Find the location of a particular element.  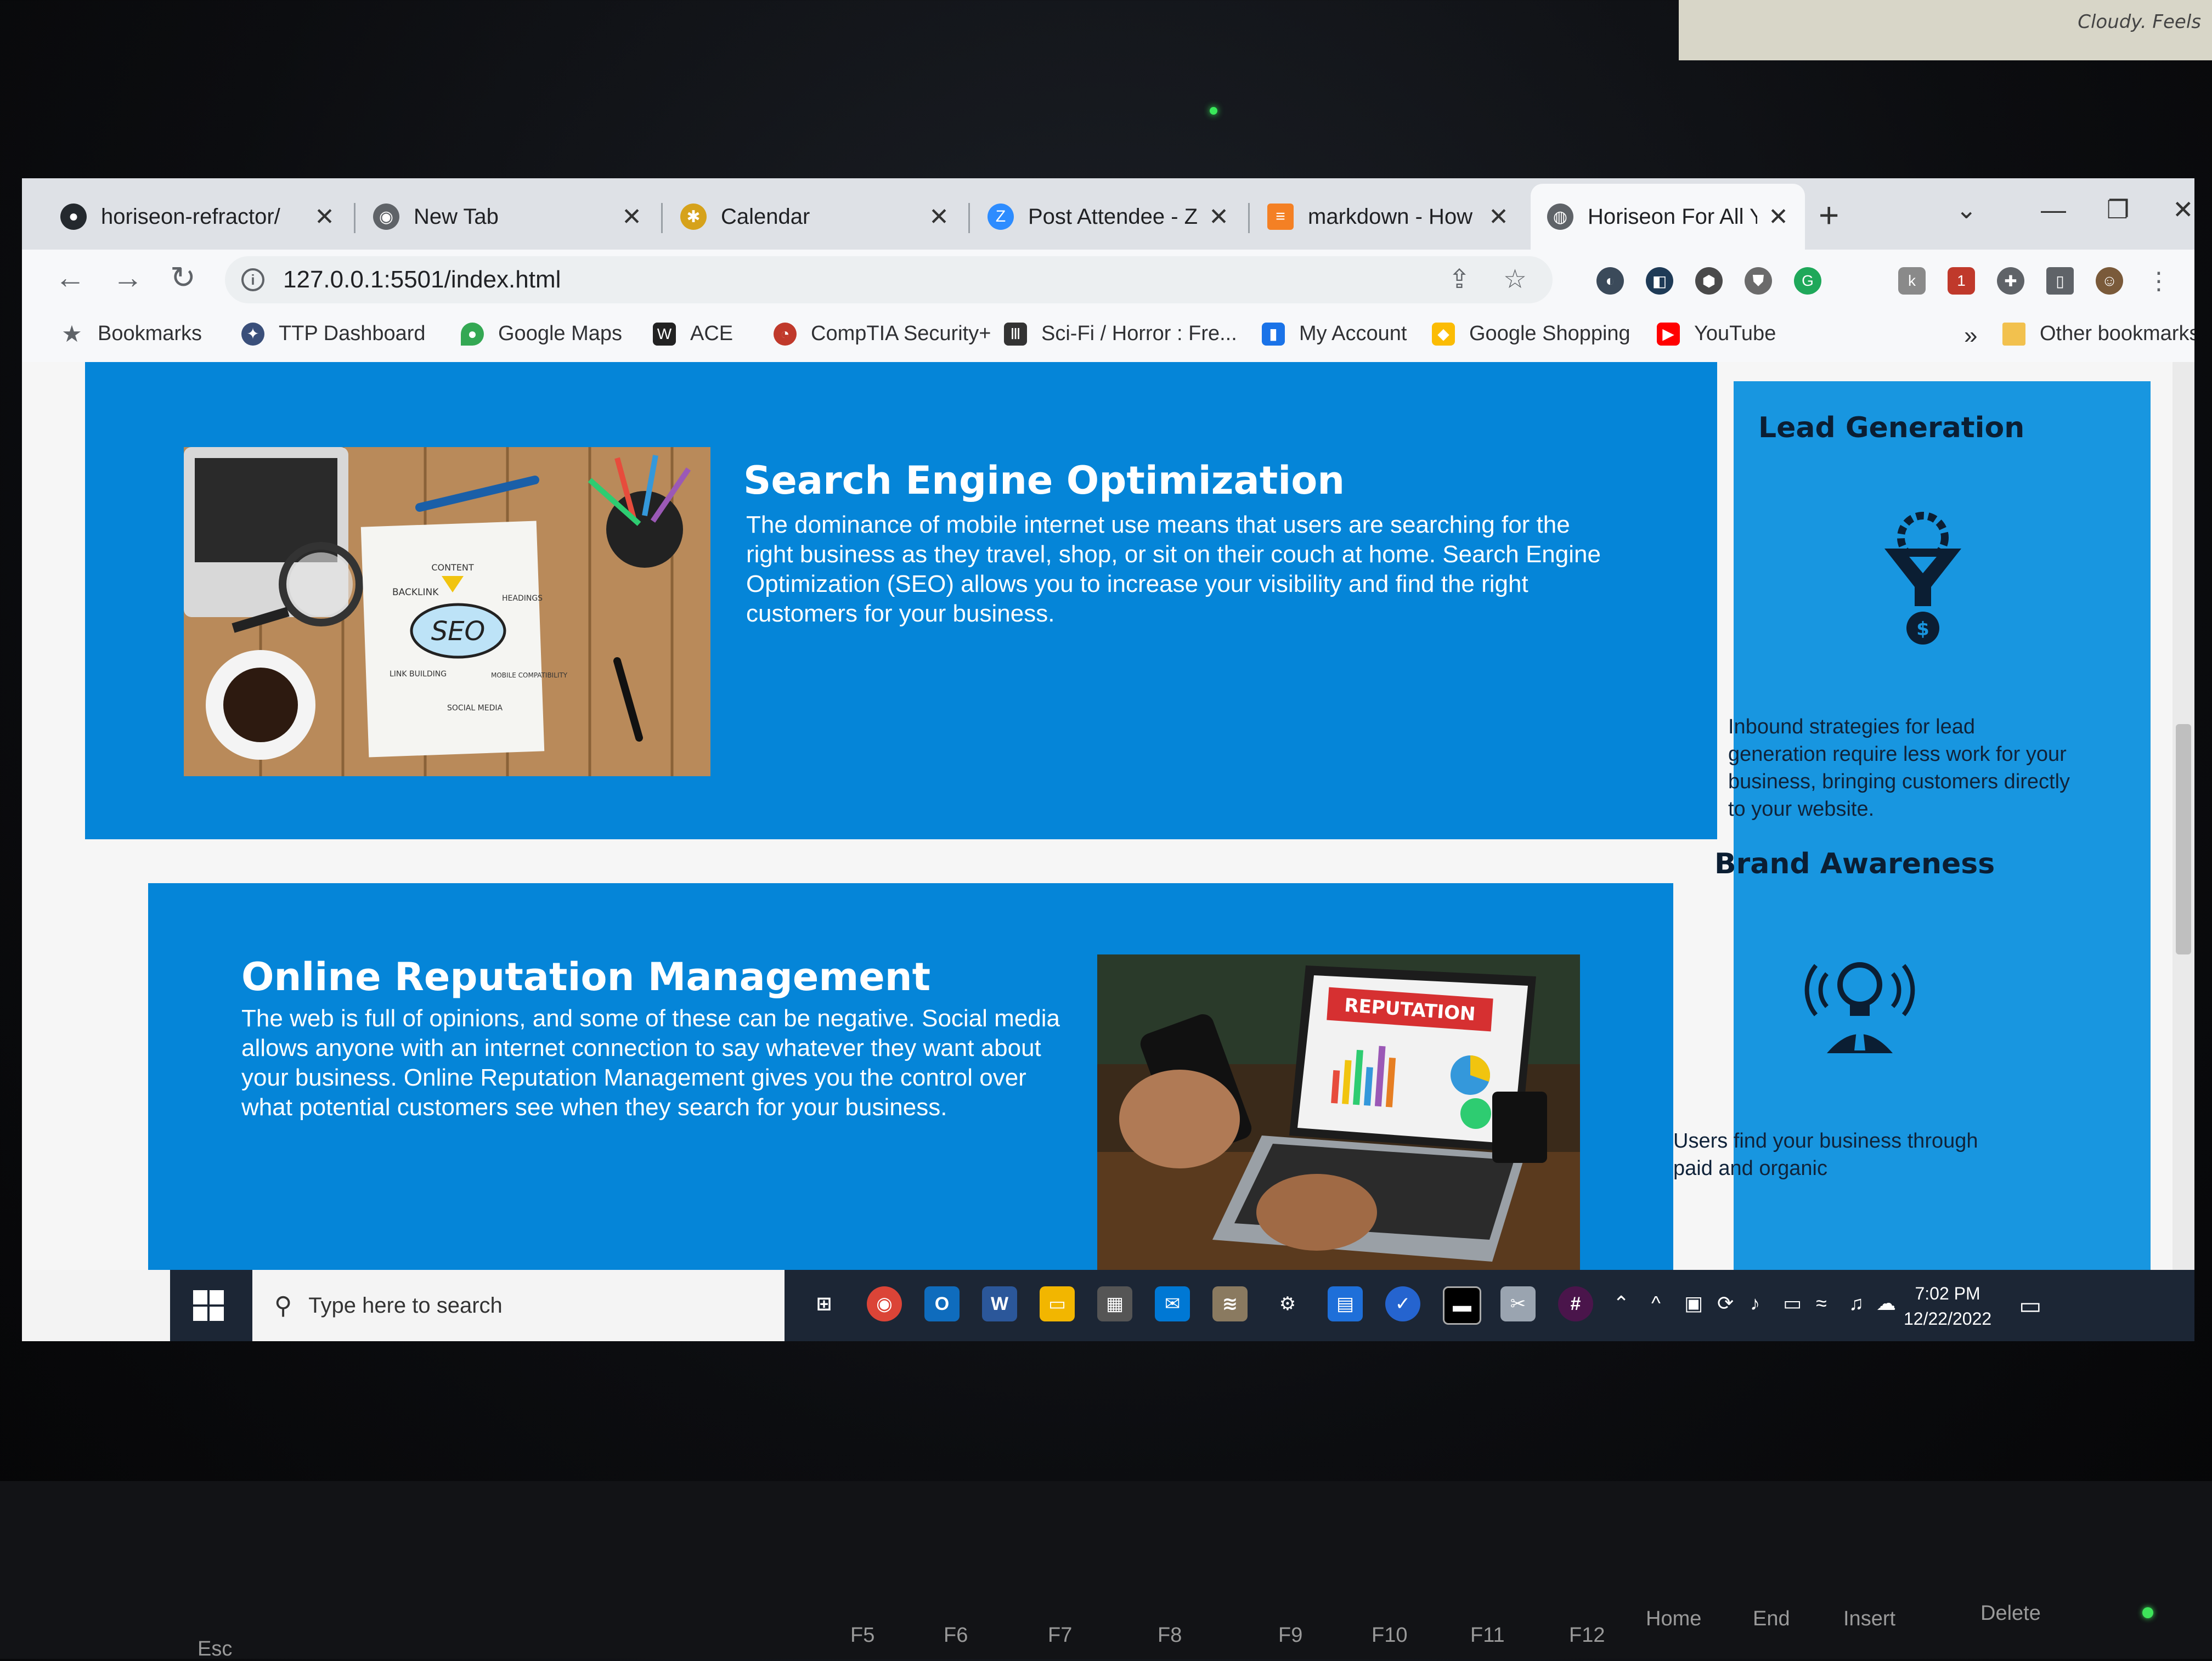

key-home: Home is located at coordinates (1674, 1619).